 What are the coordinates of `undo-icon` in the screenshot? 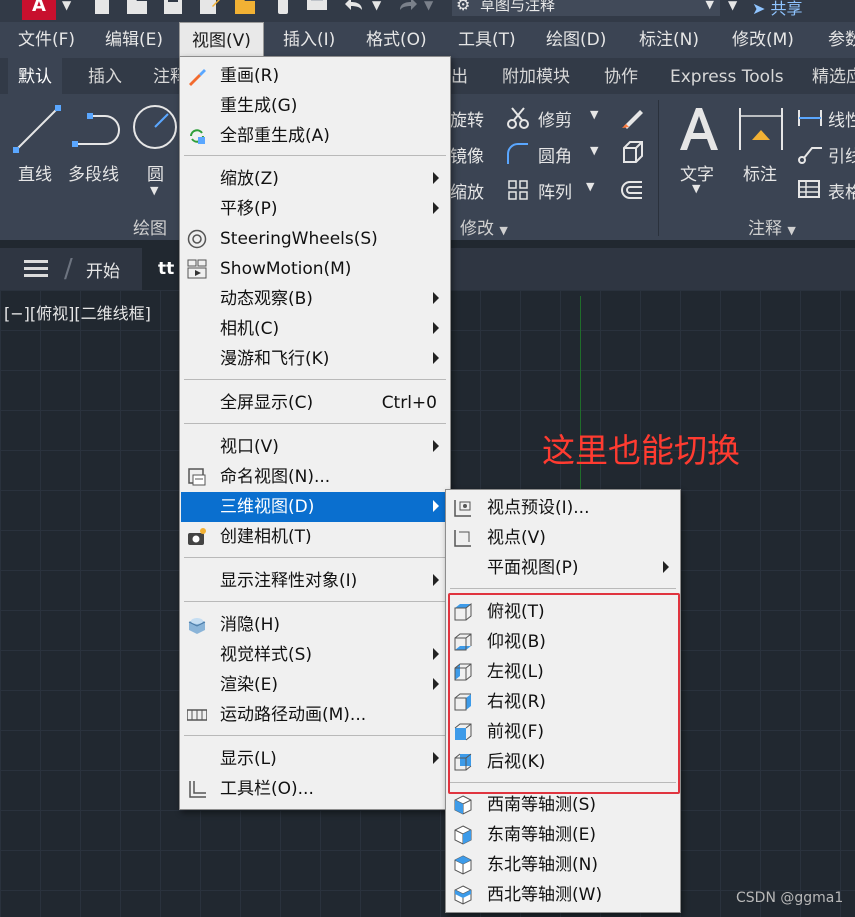 It's located at (355, 7).